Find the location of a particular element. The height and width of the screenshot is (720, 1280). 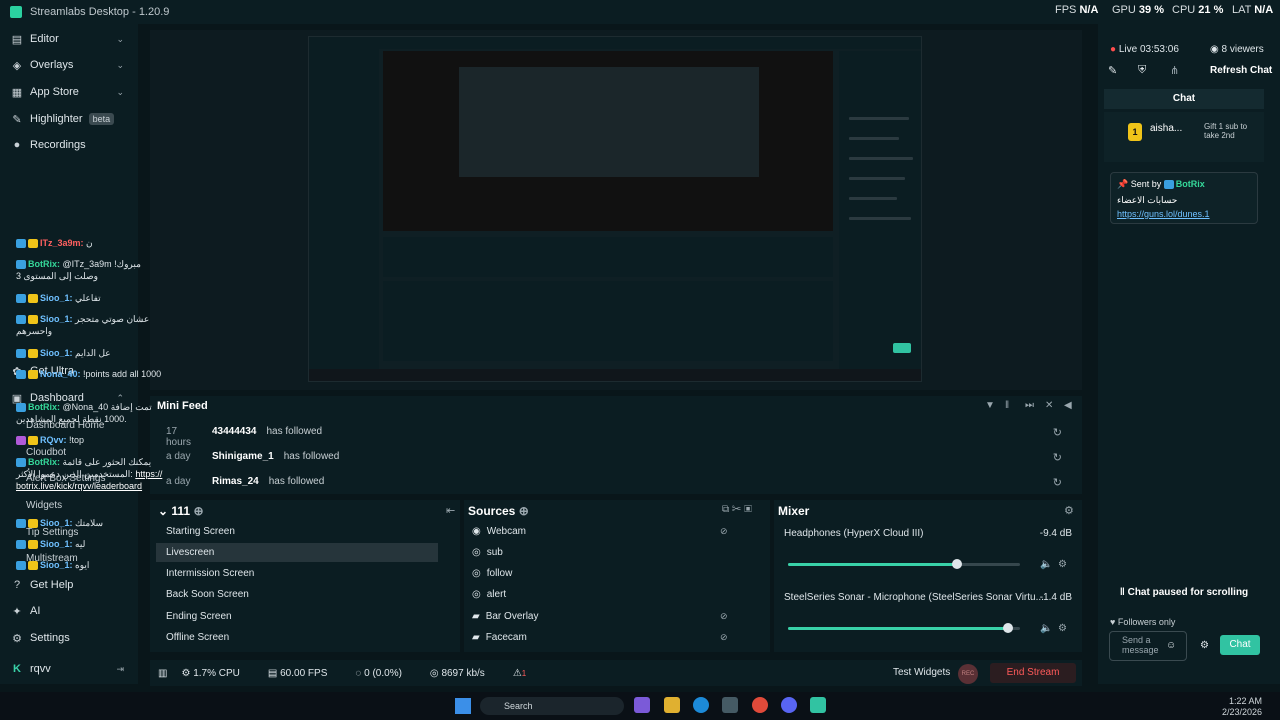

nav-ai: ✦ AI is located at coordinates (69, 611).